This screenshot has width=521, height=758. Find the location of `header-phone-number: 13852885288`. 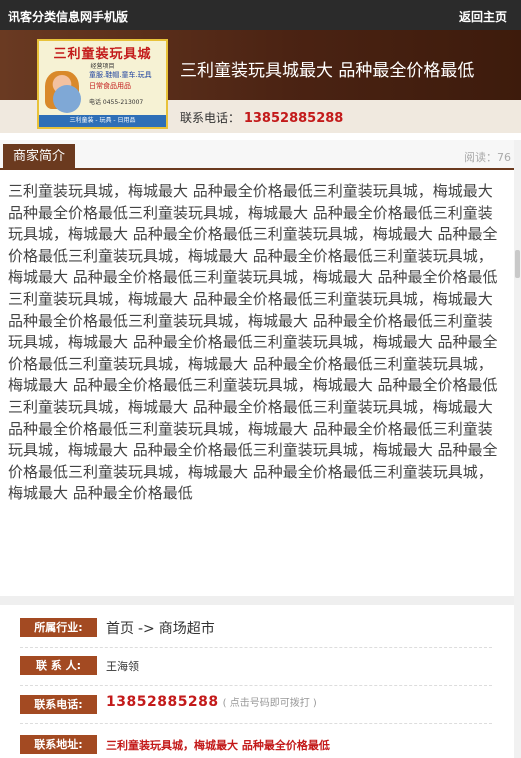

header-phone-number: 13852885288 is located at coordinates (294, 118).